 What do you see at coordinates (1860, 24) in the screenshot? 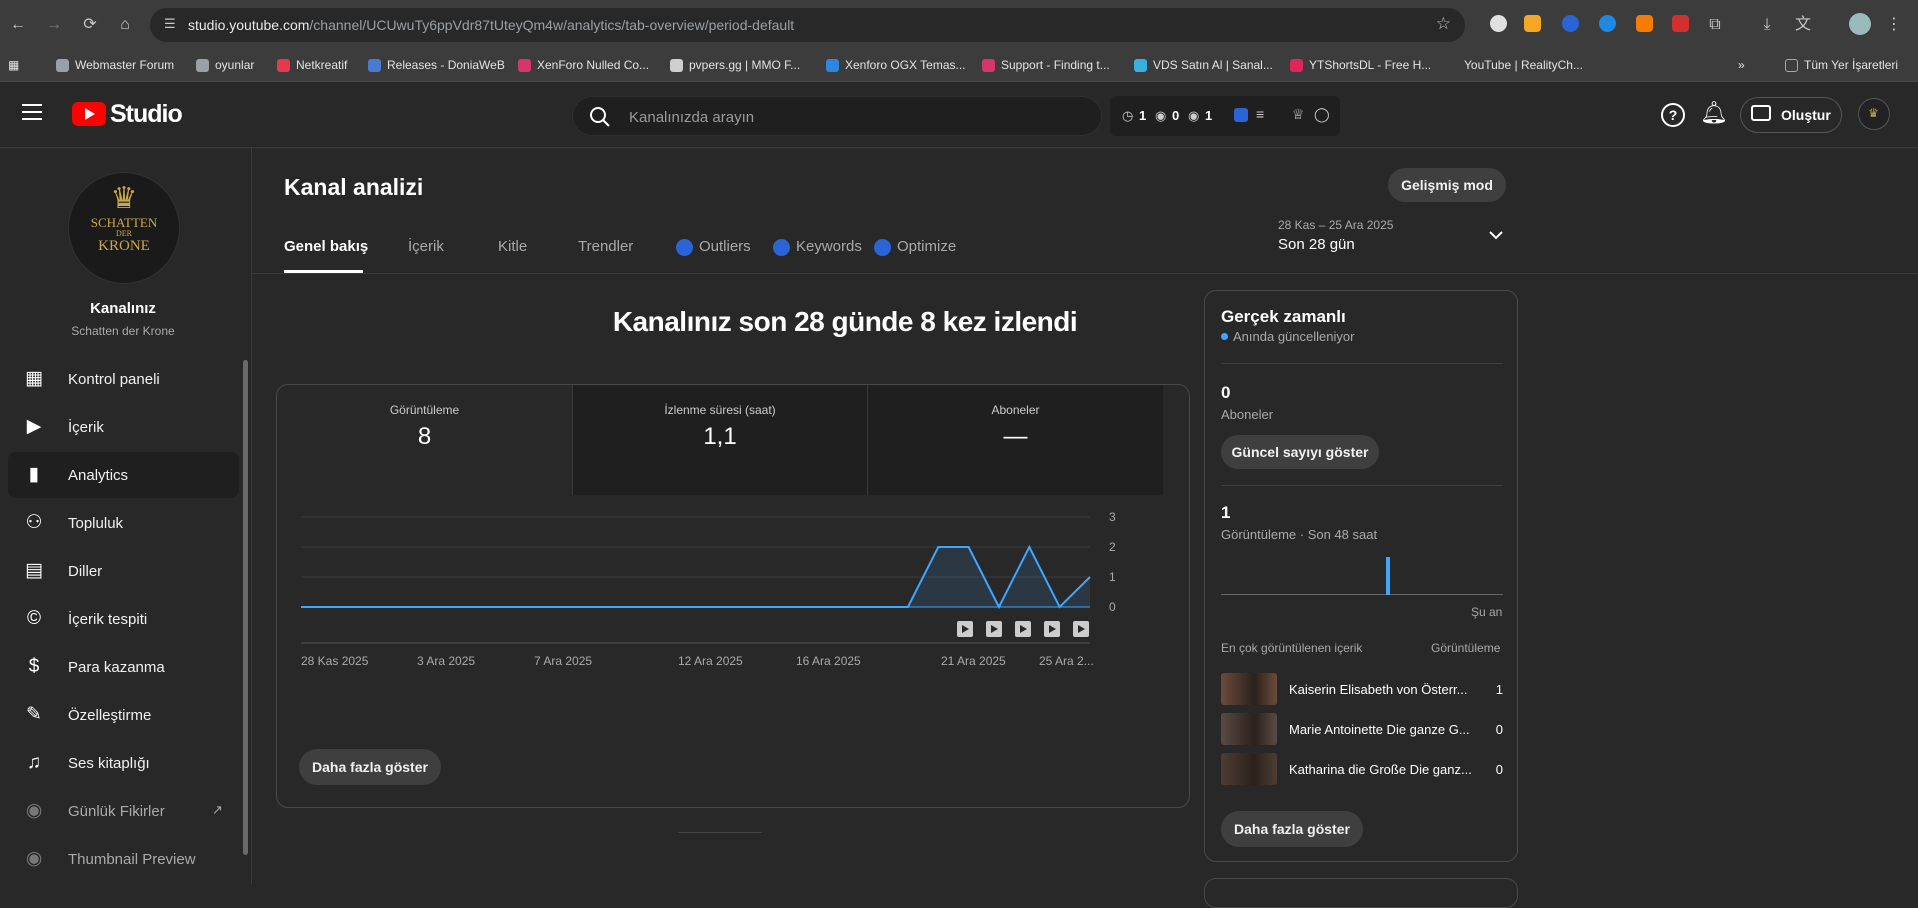
I see `profile-avatar` at bounding box center [1860, 24].